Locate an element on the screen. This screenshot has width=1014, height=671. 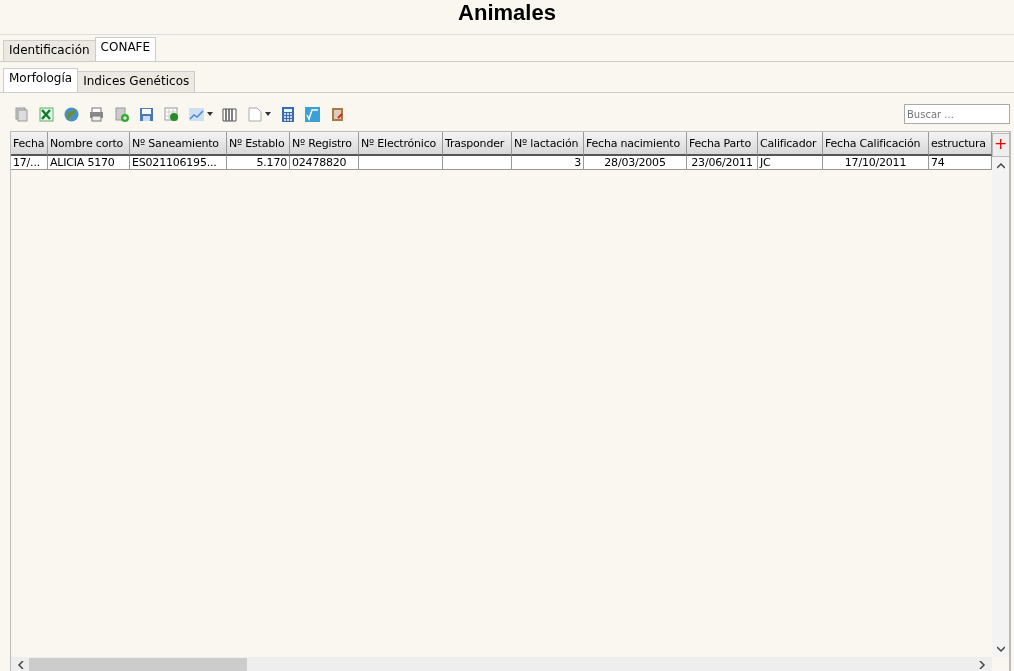
table-cell: 5.170 is located at coordinates (258, 163).